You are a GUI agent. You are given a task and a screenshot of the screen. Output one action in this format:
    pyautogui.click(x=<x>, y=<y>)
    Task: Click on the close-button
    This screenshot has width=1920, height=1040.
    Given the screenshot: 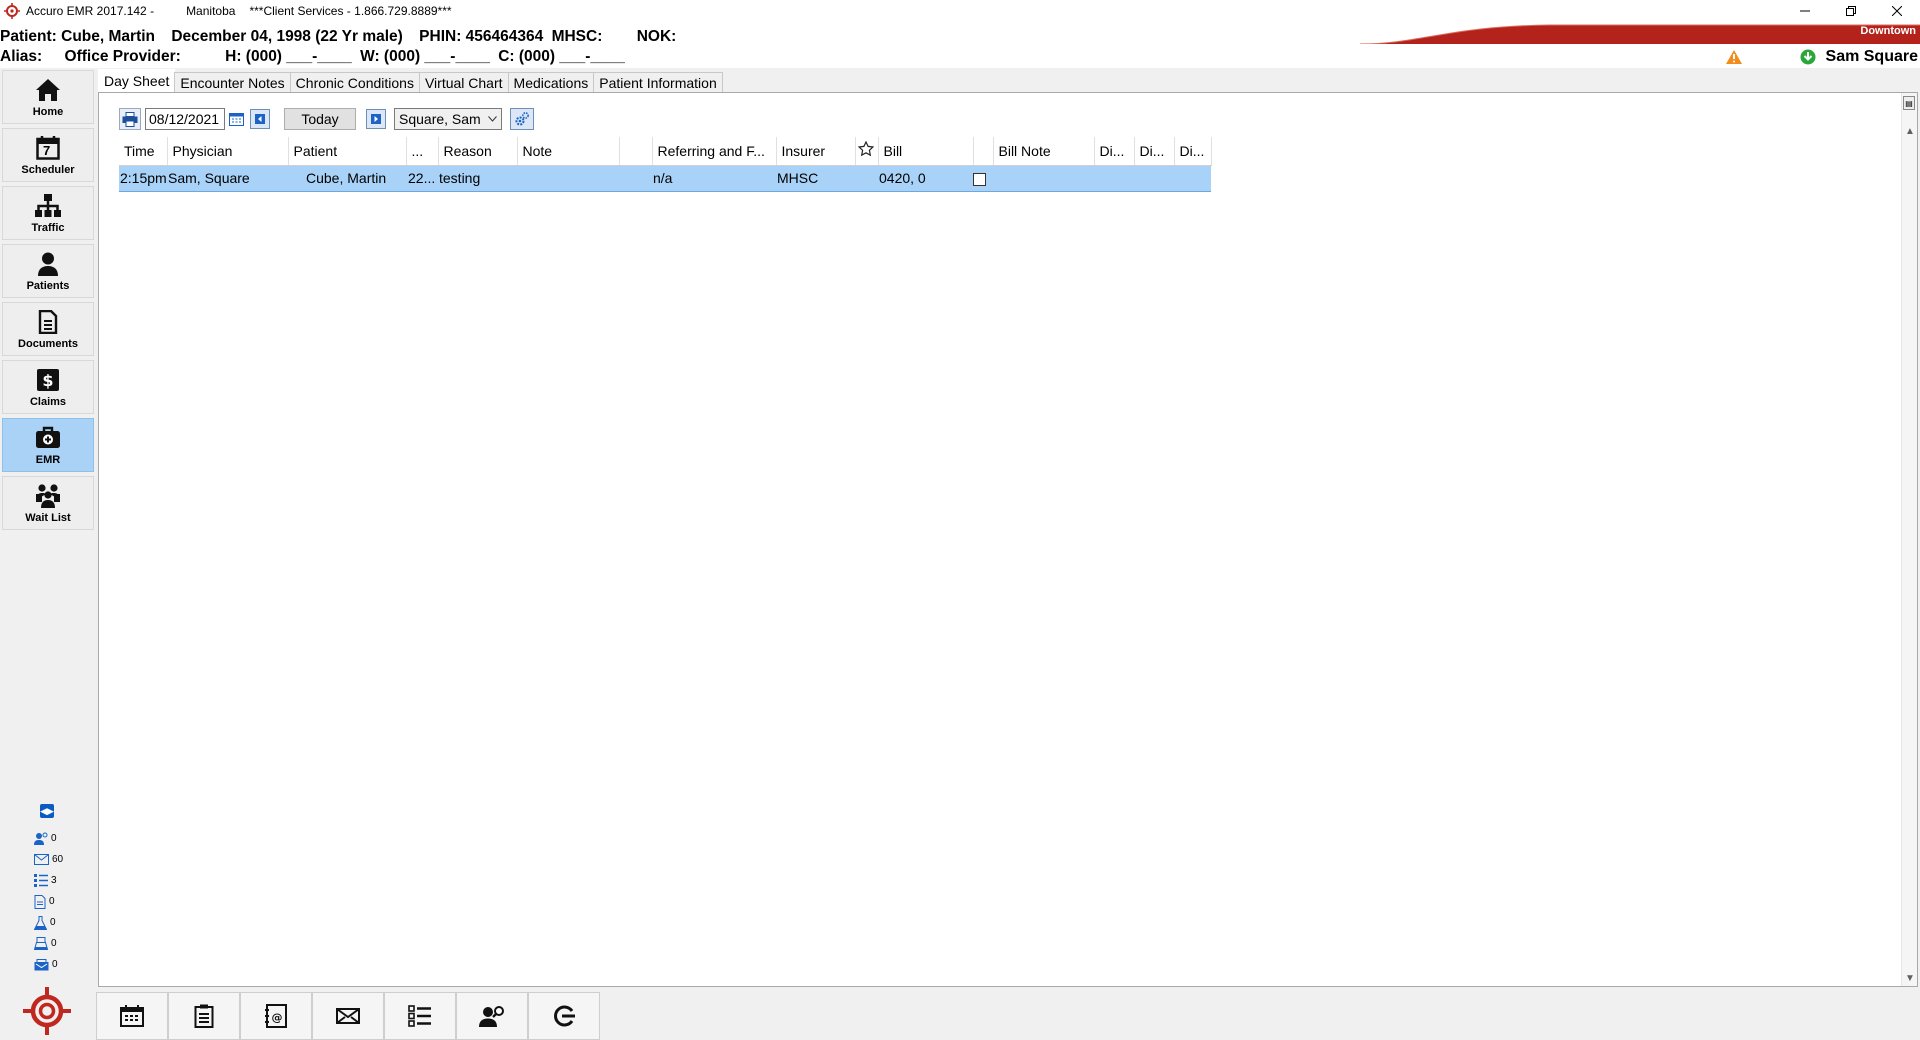 What is the action you would take?
    pyautogui.click(x=1897, y=11)
    